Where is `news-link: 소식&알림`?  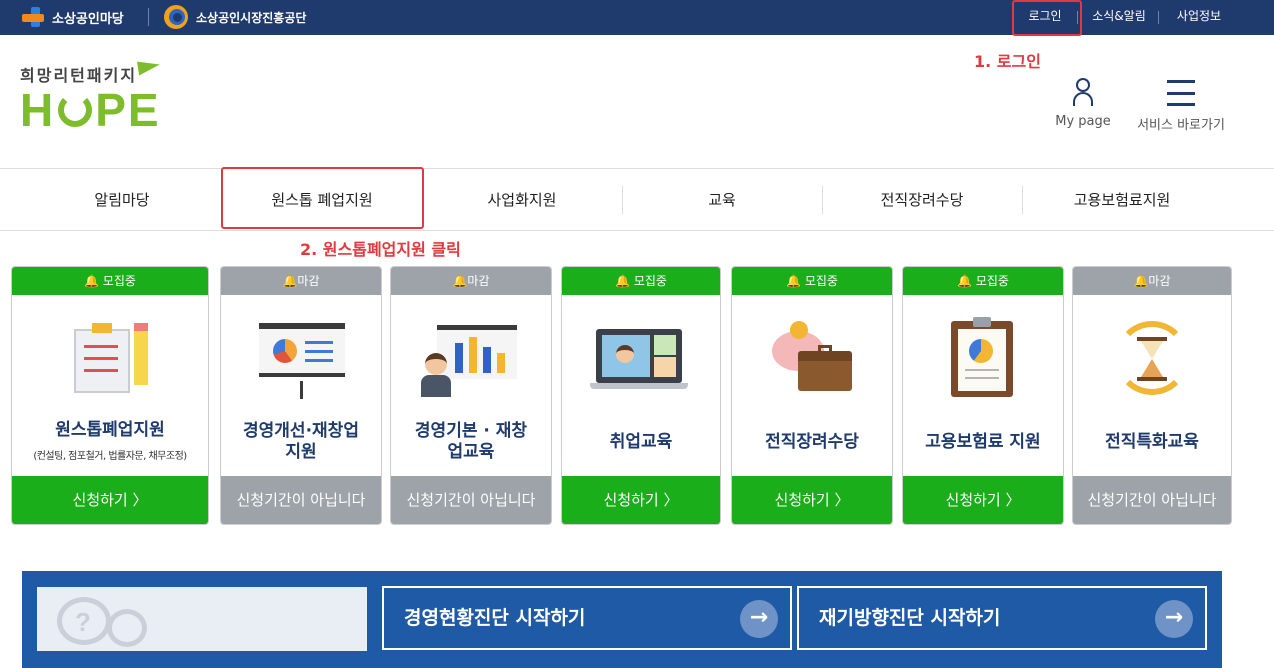 news-link: 소식&알림 is located at coordinates (1119, 17).